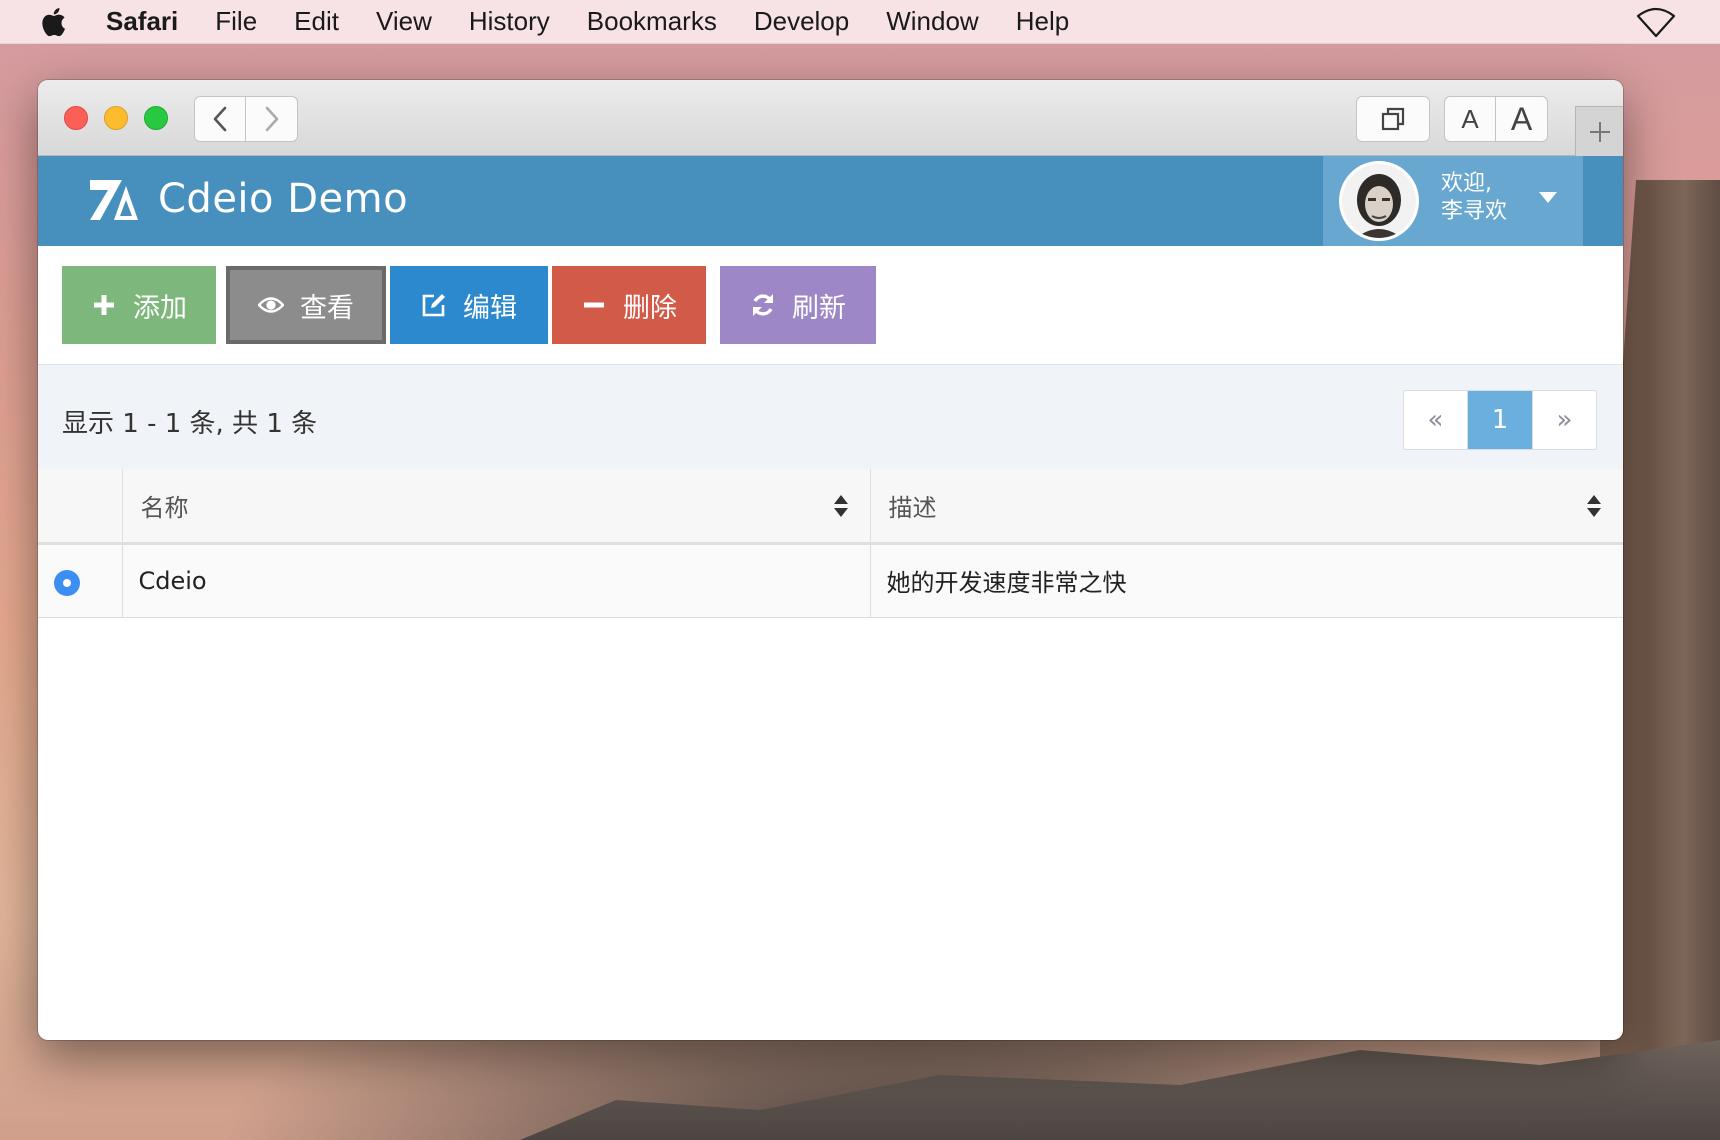  I want to click on grid-info-bar: 显示 1 - 1 条, 共 1 条 « 1 », so click(830, 416).